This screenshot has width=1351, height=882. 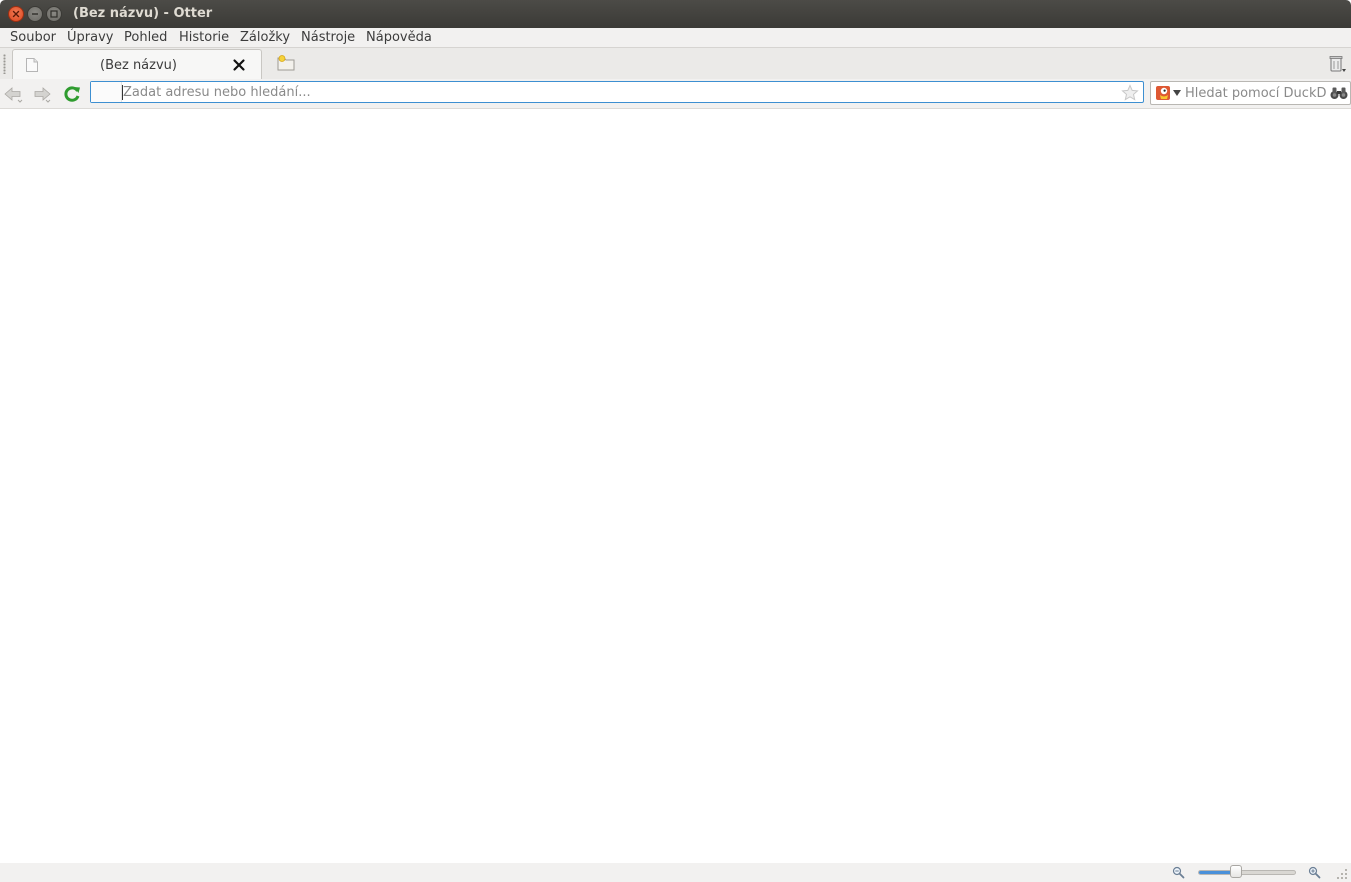 I want to click on new-tab-icon, so click(x=286, y=63).